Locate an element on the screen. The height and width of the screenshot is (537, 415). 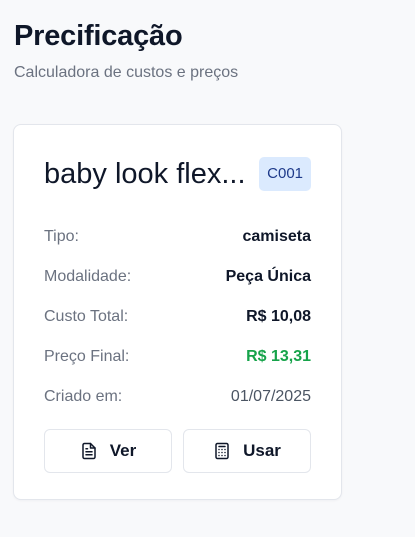
custo-total-value: R$ 10,08 is located at coordinates (278, 316).